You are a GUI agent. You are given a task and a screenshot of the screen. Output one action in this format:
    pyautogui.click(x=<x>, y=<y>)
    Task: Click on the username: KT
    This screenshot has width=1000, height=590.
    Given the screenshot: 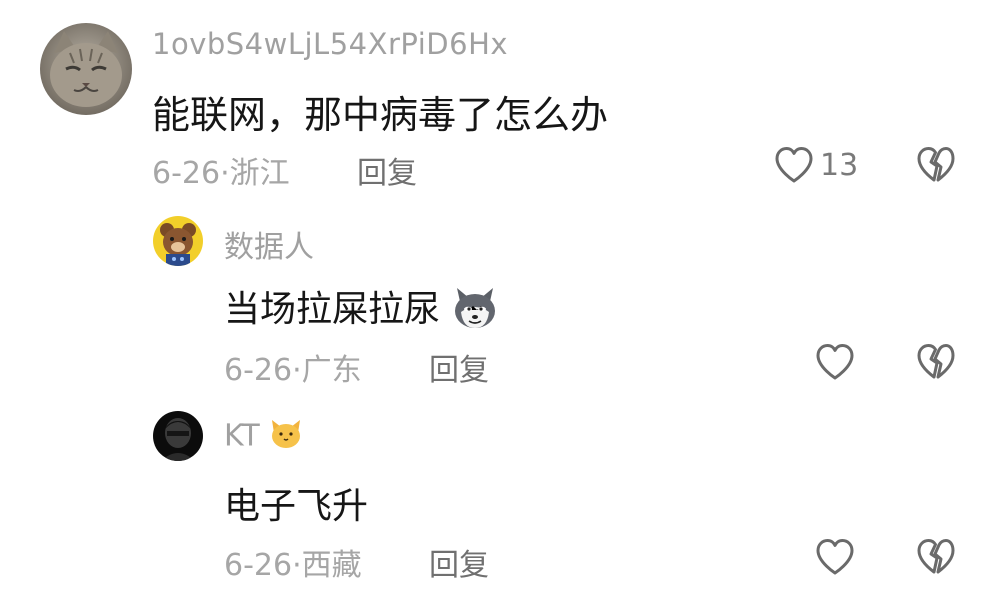 What is the action you would take?
    pyautogui.click(x=263, y=437)
    